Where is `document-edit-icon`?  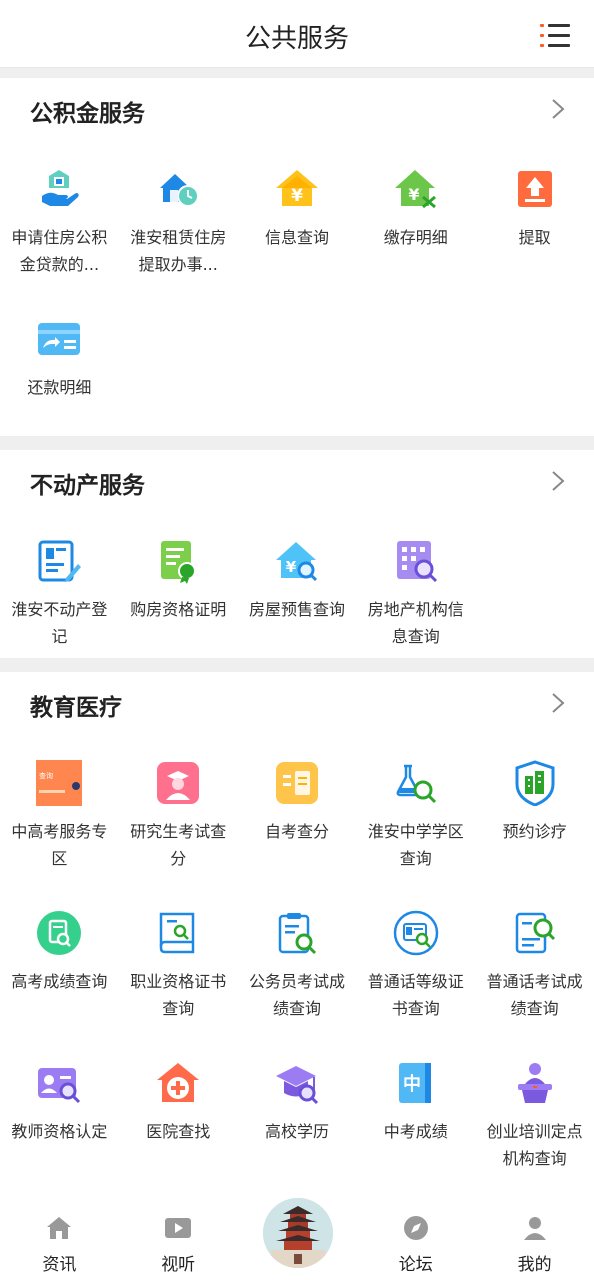
document-edit-icon is located at coordinates (60, 561).